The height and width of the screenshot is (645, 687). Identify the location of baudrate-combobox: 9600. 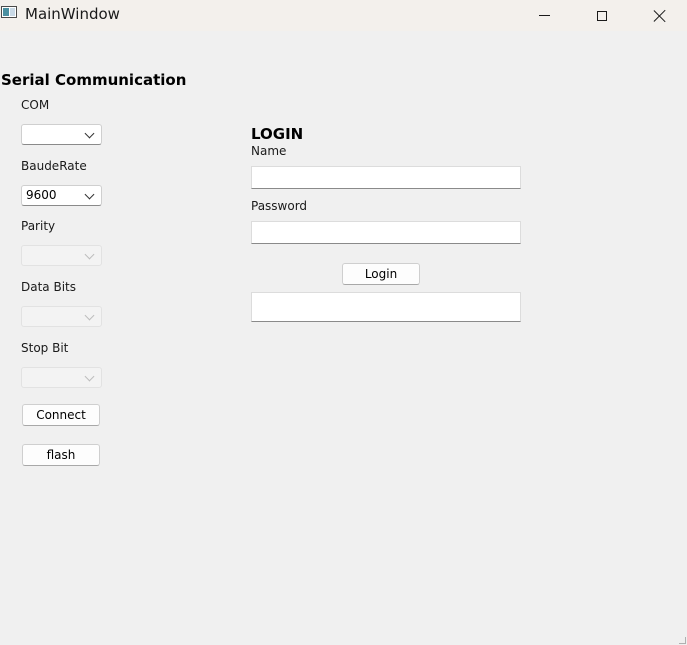
(61, 195).